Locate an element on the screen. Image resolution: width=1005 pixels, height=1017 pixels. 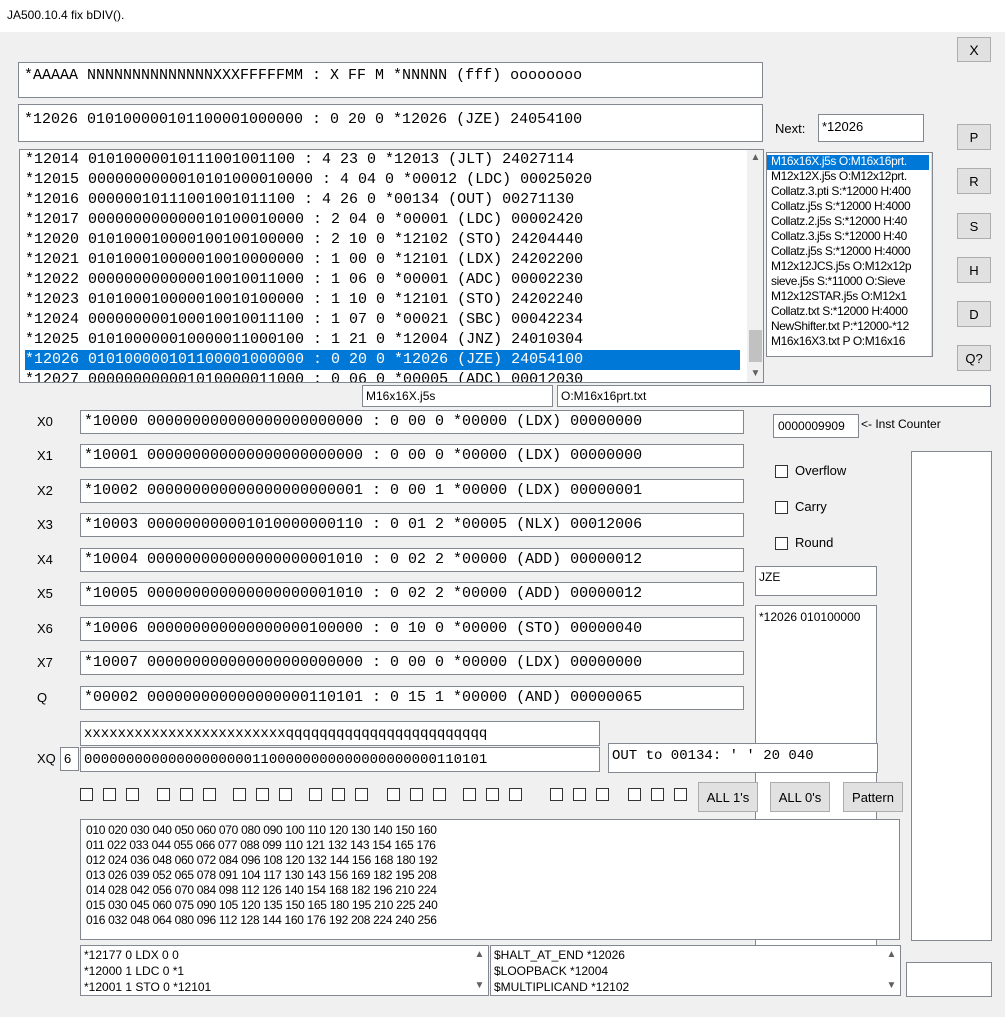
trace-line: *12177 0 LDX 0 0 is located at coordinates (147, 955).